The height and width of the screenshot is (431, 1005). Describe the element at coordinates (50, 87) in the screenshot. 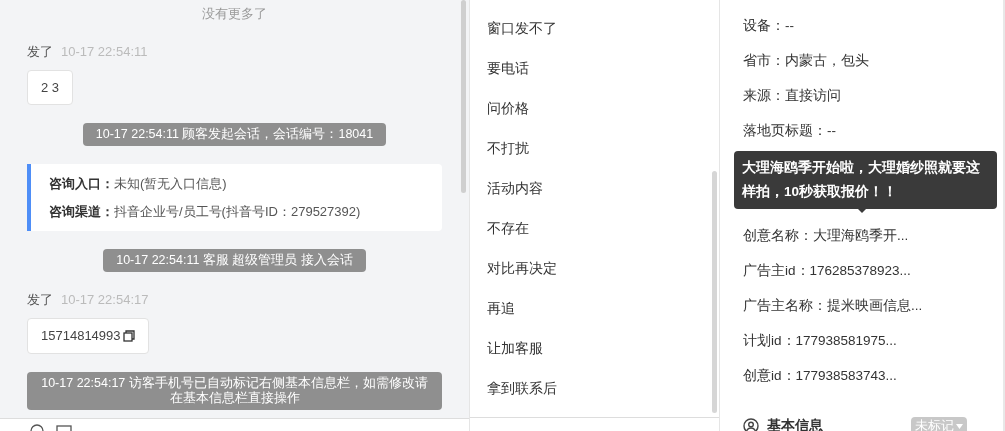

I see `message-text: 2 3` at that location.